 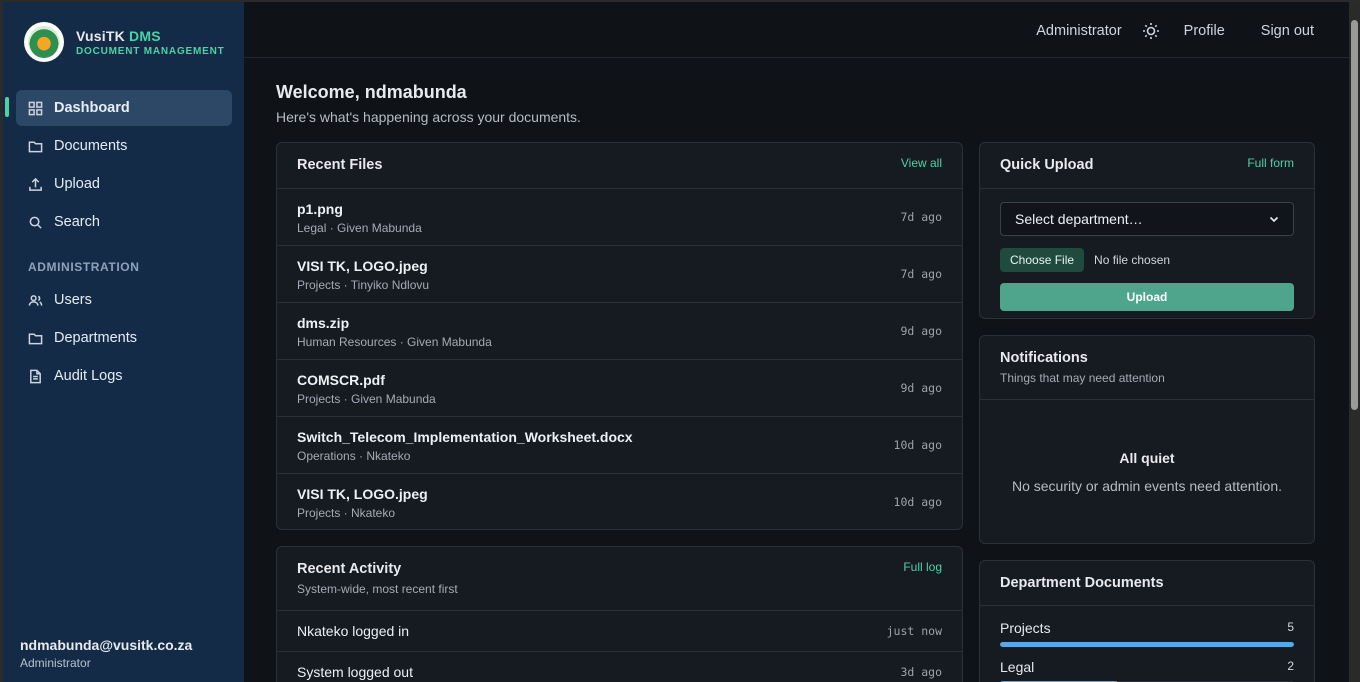 I want to click on brand-name: VusiTK DMS, so click(x=150, y=36).